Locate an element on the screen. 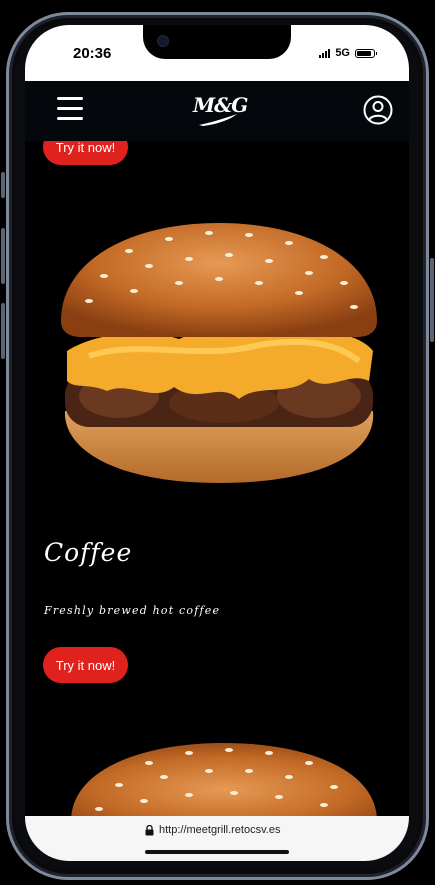 The height and width of the screenshot is (885, 435). side-button-volume-up is located at coordinates (3, 256).